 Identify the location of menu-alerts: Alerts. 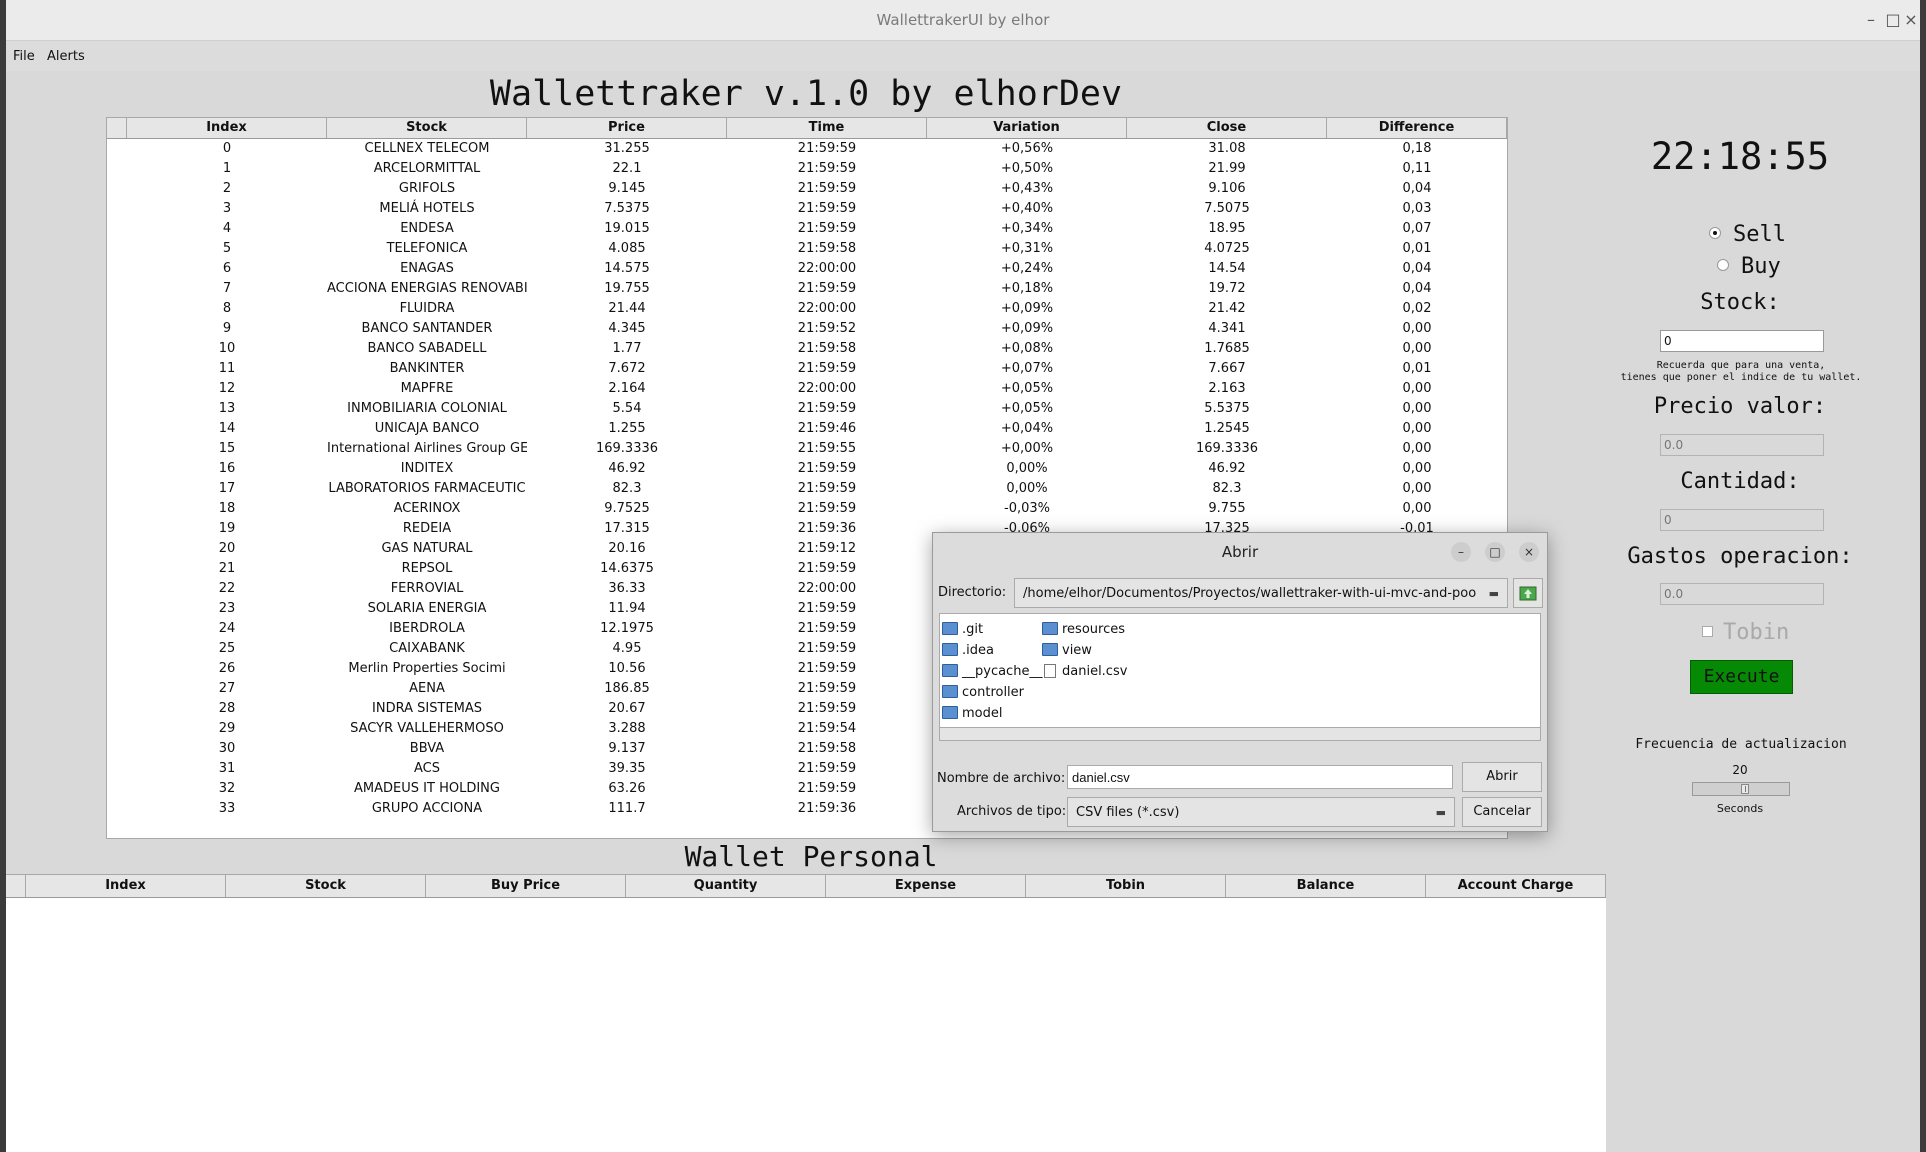
(66, 56).